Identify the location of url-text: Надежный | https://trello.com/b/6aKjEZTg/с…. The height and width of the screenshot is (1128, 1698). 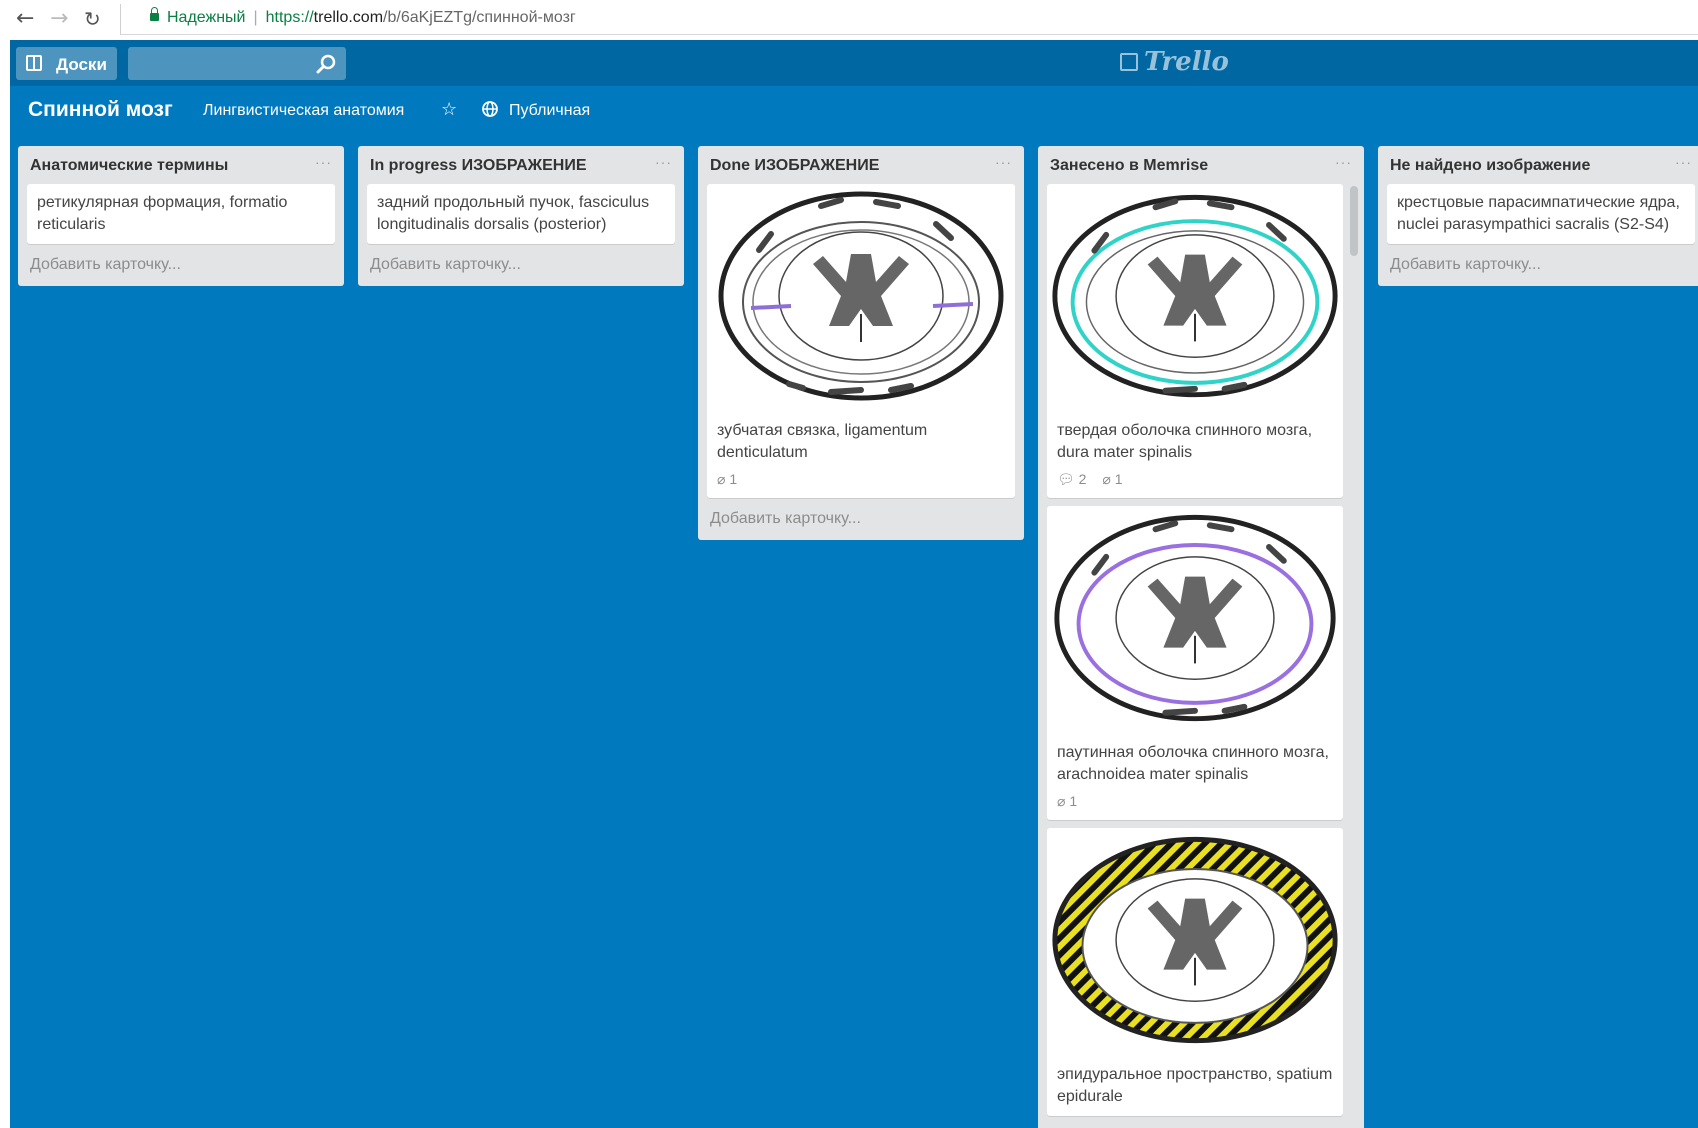
(363, 17).